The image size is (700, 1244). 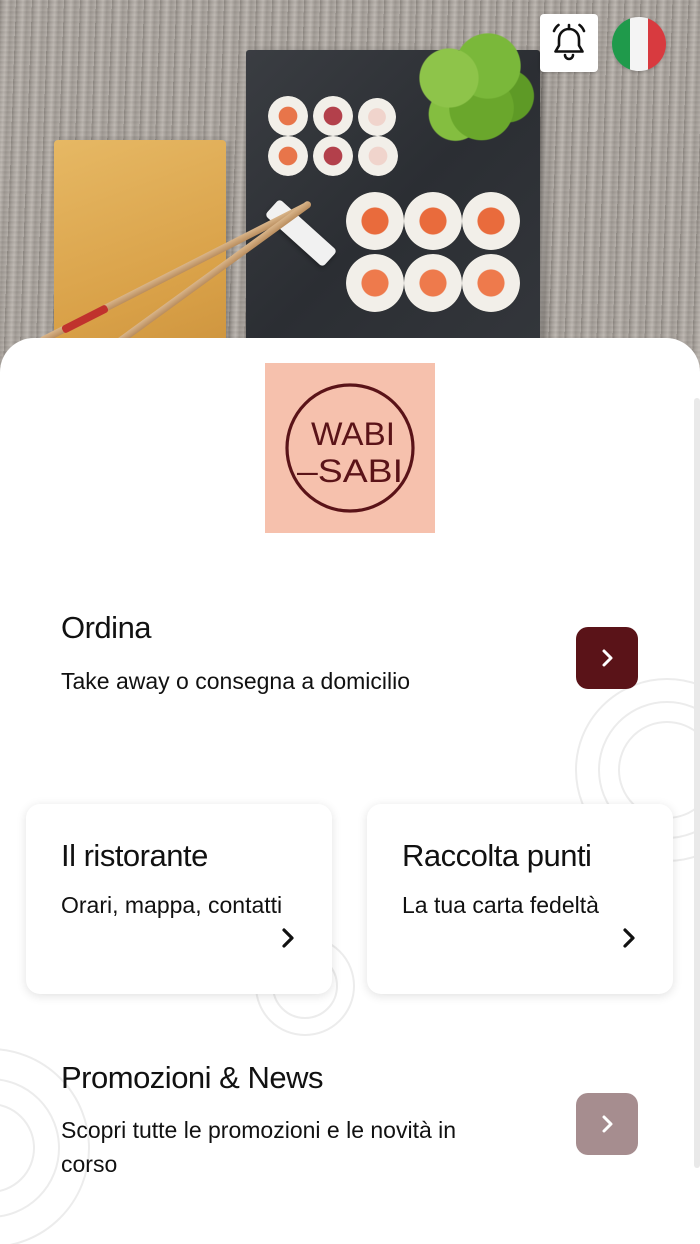 What do you see at coordinates (475, 90) in the screenshot?
I see `lettuce` at bounding box center [475, 90].